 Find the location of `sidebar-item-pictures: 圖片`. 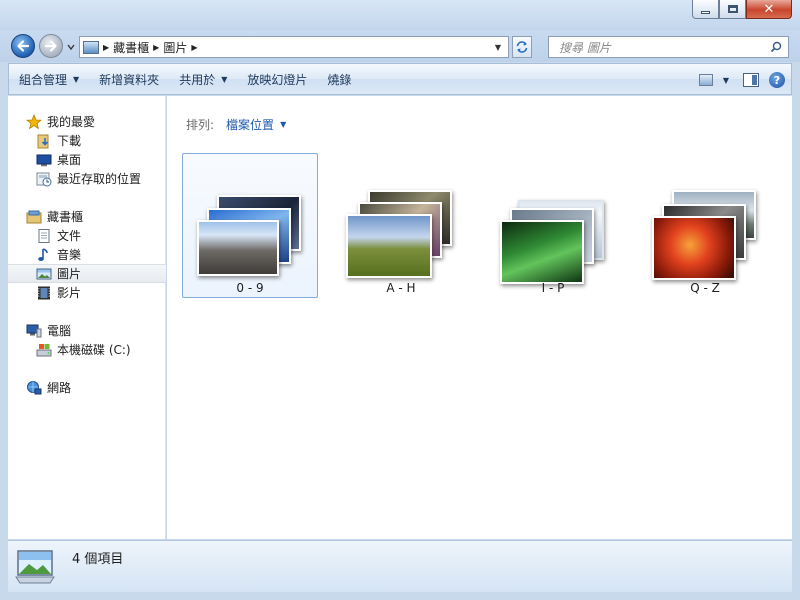

sidebar-item-pictures: 圖片 is located at coordinates (87, 273).